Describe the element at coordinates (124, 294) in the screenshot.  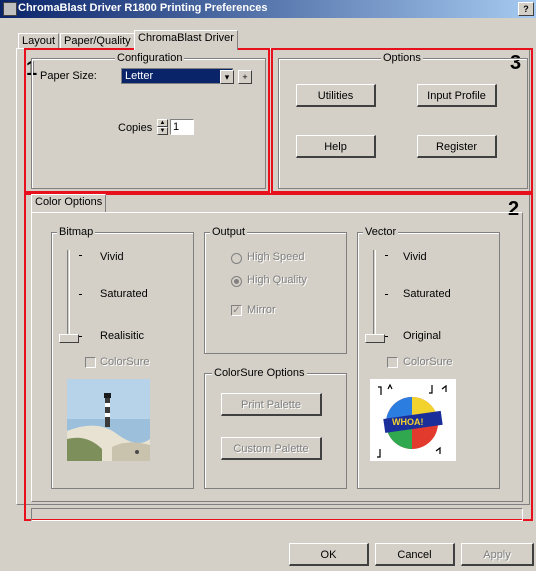
I see `bitmap-level-saturated: Saturated` at that location.